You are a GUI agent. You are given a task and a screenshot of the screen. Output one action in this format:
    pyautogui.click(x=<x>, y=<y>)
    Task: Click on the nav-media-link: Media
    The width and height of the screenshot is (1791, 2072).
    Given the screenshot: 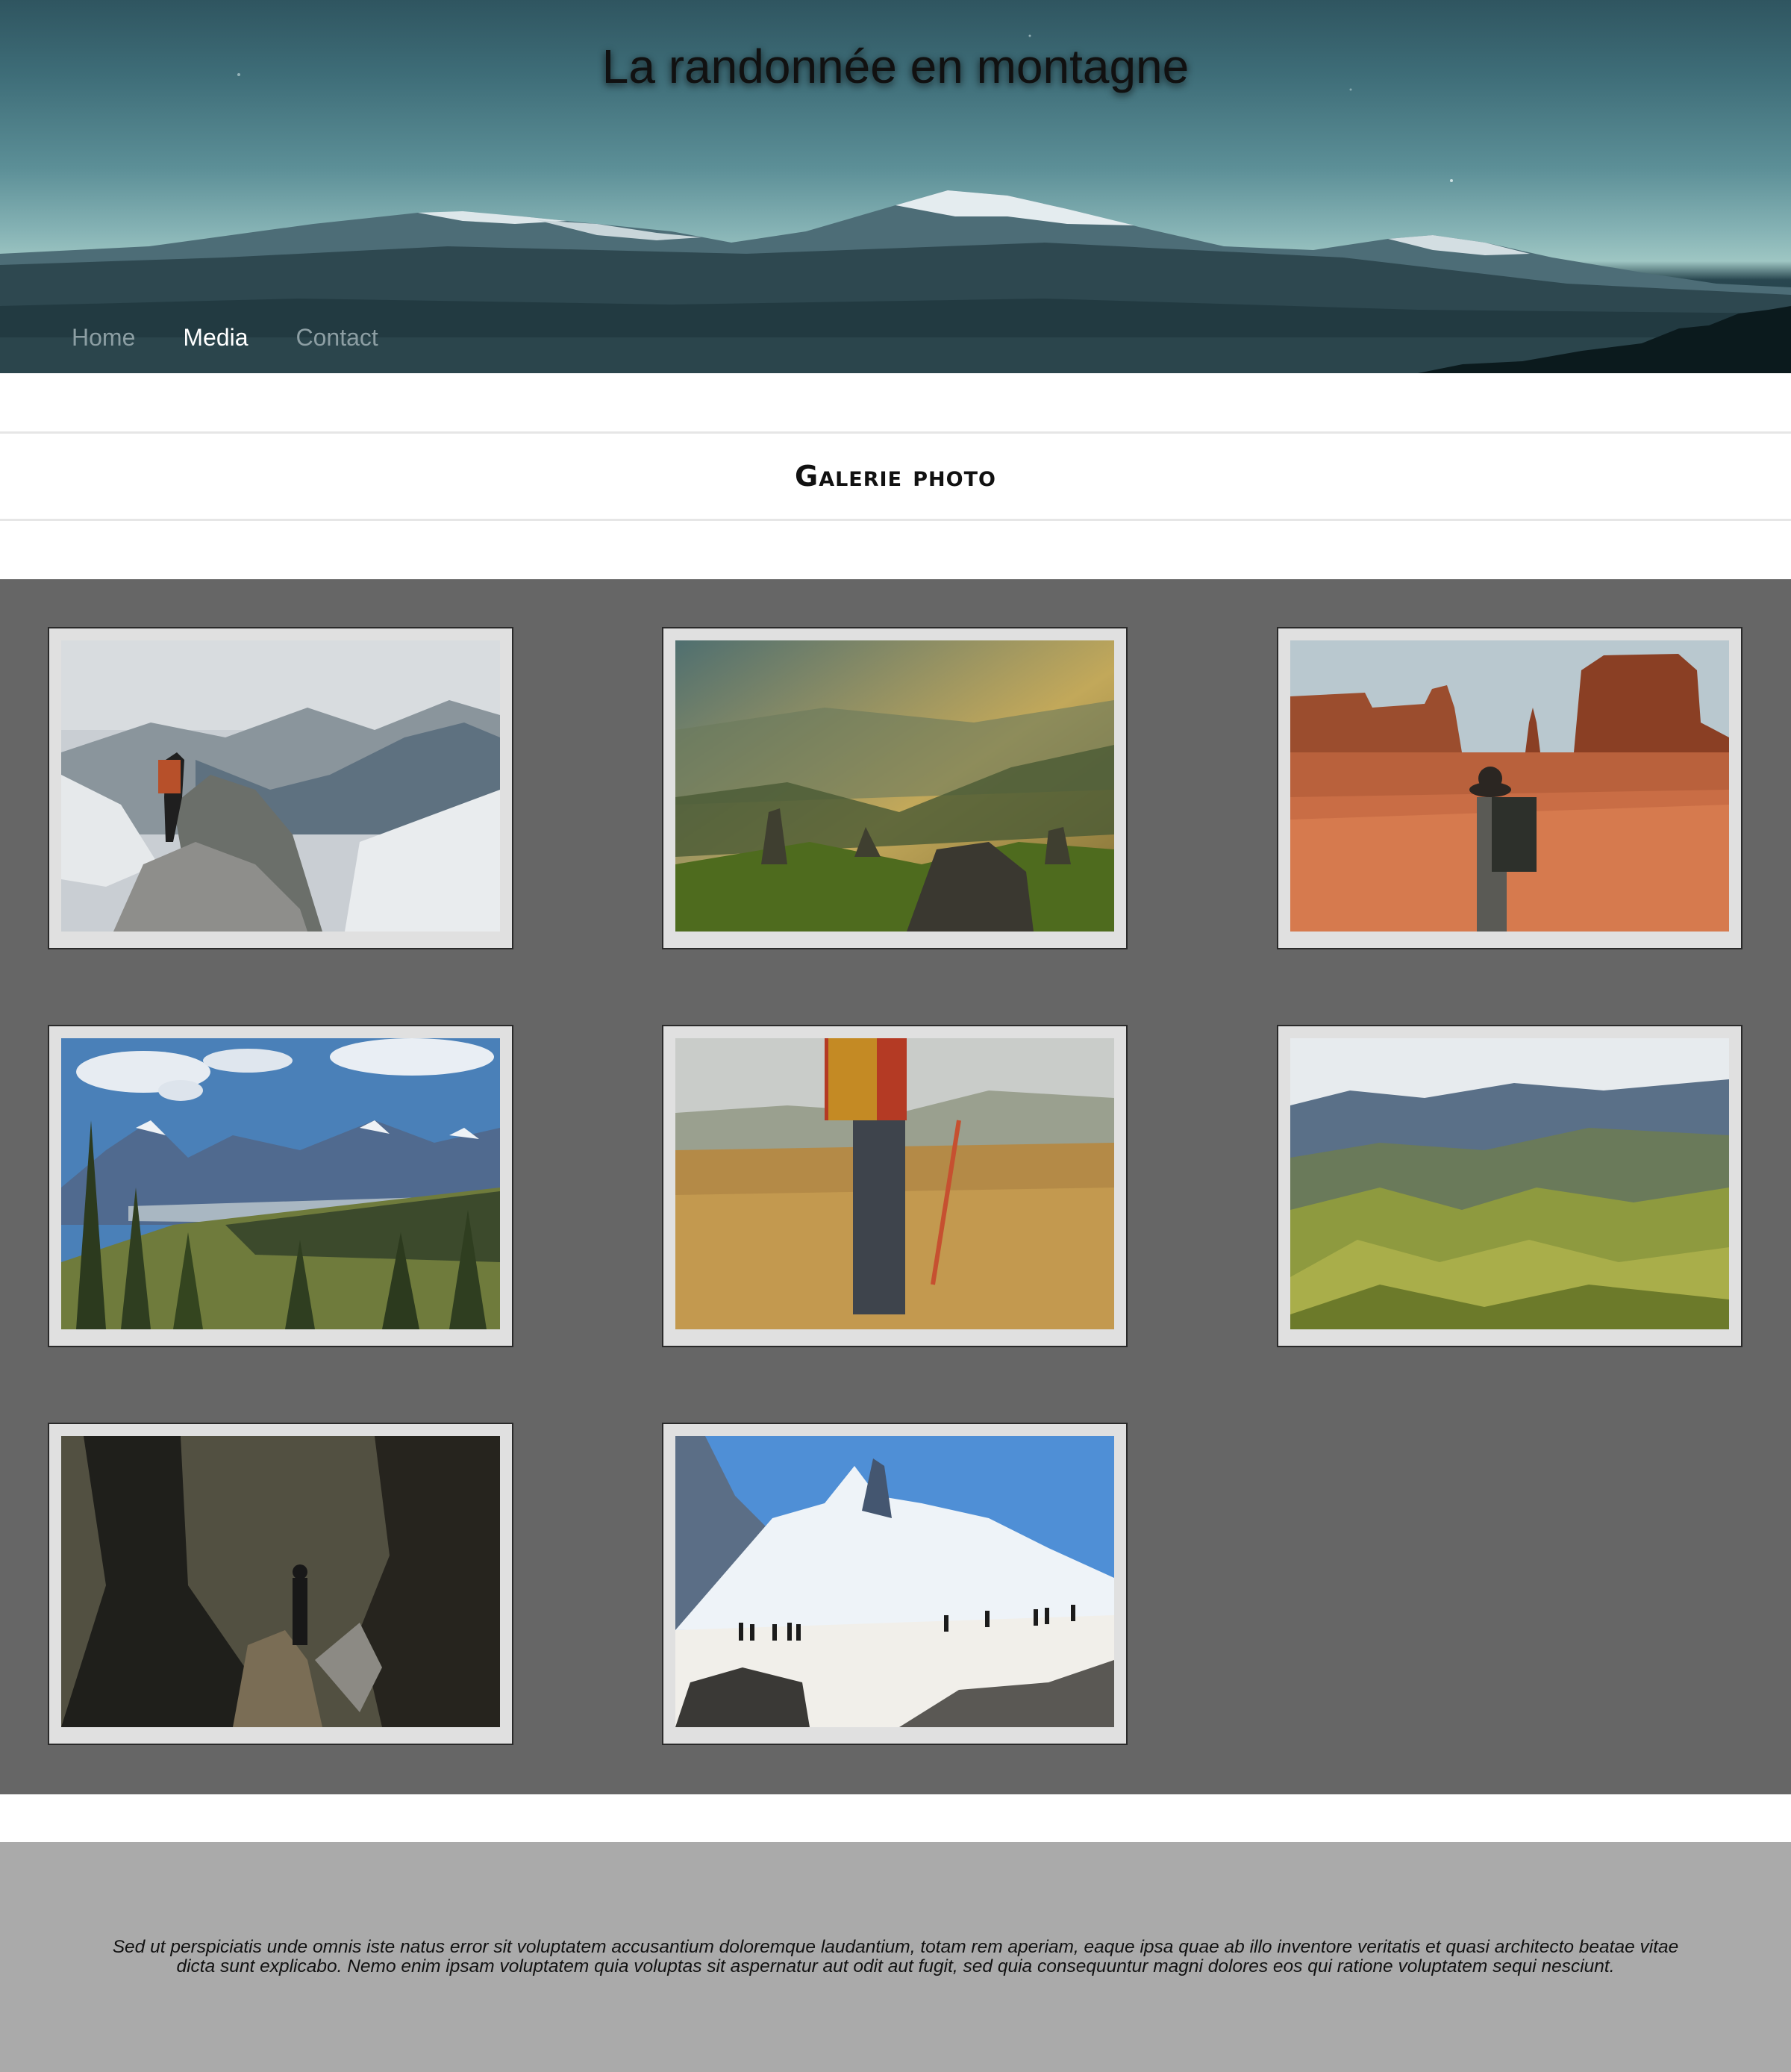 What is the action you would take?
    pyautogui.click(x=215, y=338)
    